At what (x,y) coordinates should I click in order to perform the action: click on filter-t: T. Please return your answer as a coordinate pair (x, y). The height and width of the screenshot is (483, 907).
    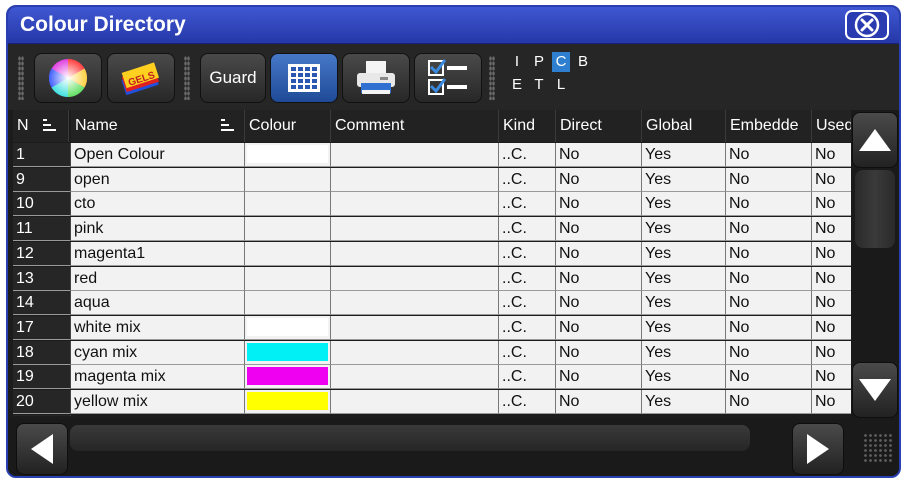
    Looking at the image, I should click on (539, 85).